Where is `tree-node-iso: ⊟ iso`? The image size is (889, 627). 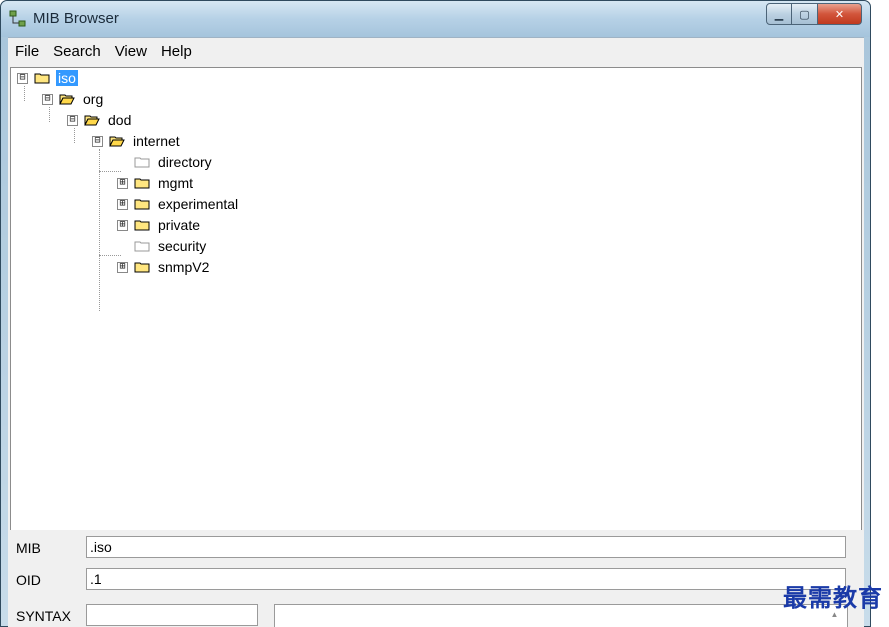 tree-node-iso: ⊟ iso is located at coordinates (47, 78).